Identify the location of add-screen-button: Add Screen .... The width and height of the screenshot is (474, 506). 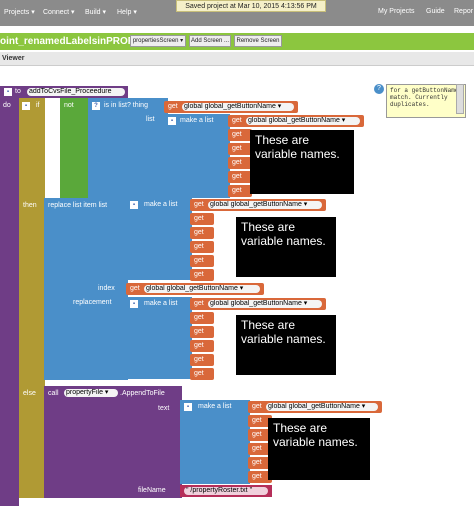
(210, 41).